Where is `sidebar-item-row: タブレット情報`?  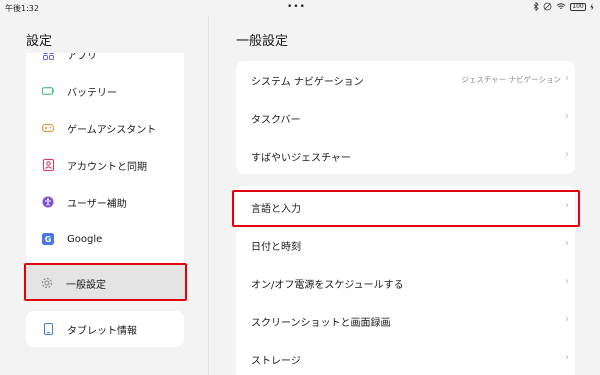
sidebar-item-row: タブレット情報 is located at coordinates (105, 329).